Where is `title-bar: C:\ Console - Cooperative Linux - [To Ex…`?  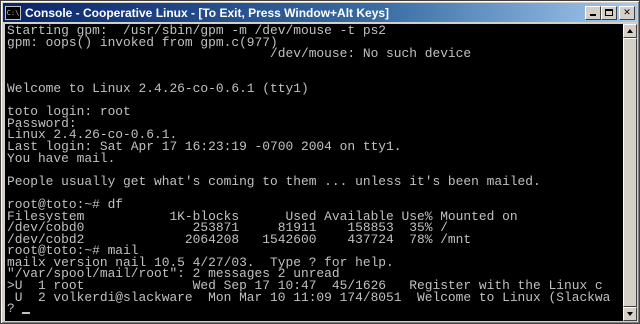 title-bar: C:\ Console - Cooperative Linux - [To Ex… is located at coordinates (320, 12).